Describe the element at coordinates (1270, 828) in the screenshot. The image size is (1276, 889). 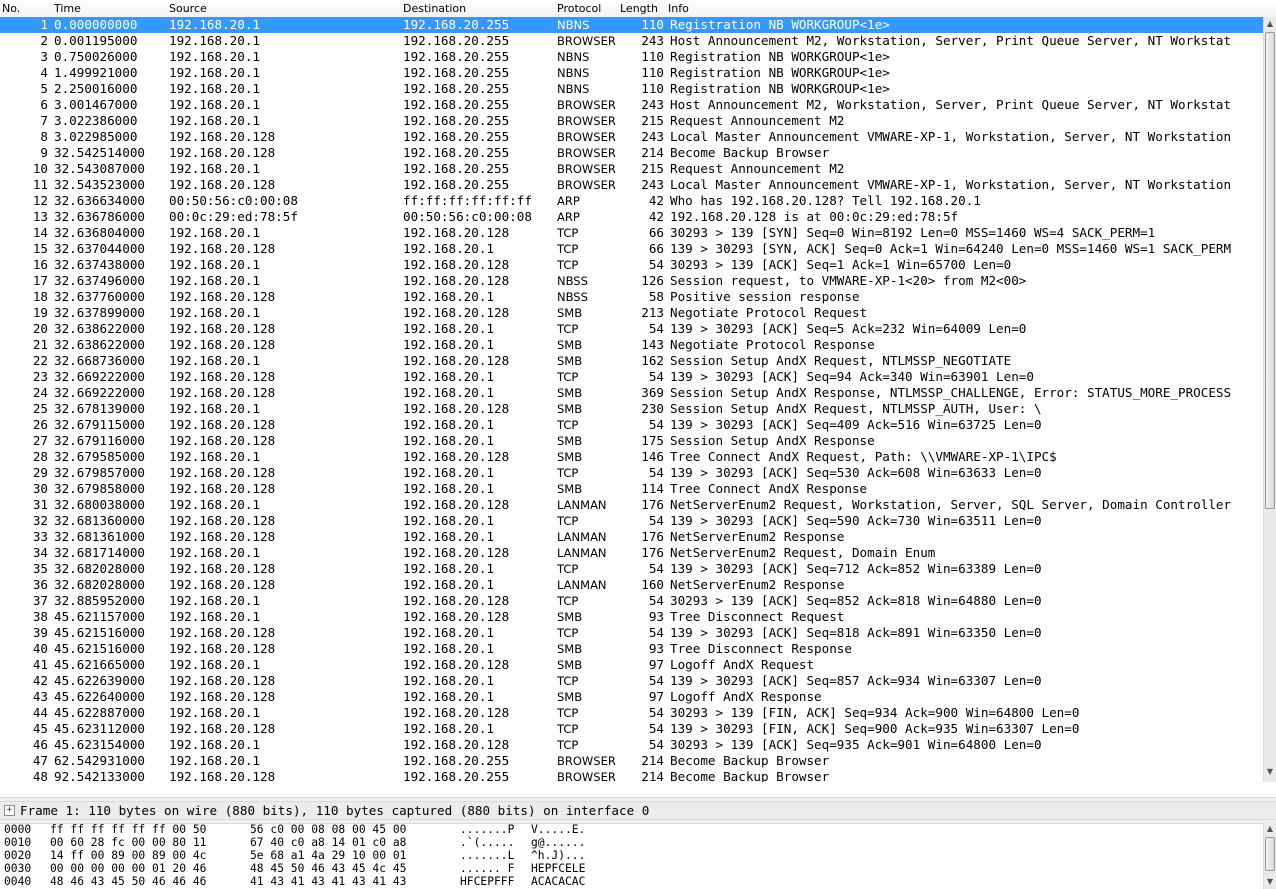
I see `bytes-scroll-up-arrow-icon: ▲` at that location.